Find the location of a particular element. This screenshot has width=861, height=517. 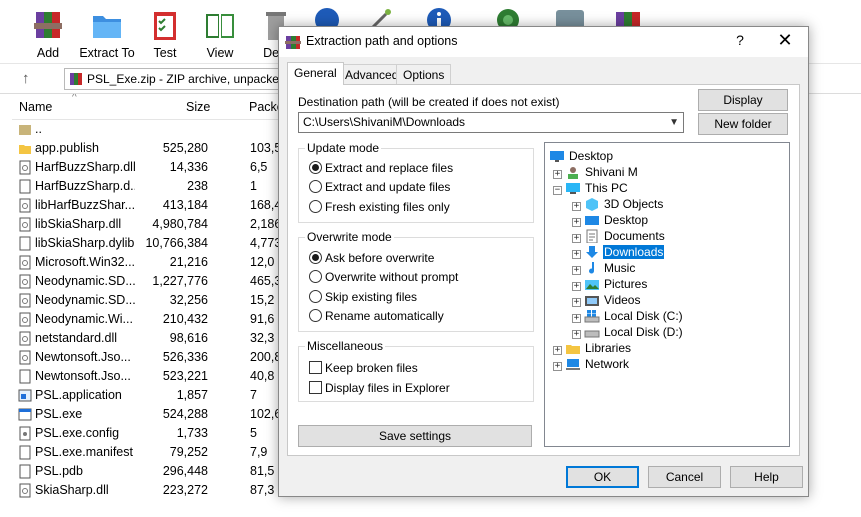

view-button: View is located at coordinates (220, 34).